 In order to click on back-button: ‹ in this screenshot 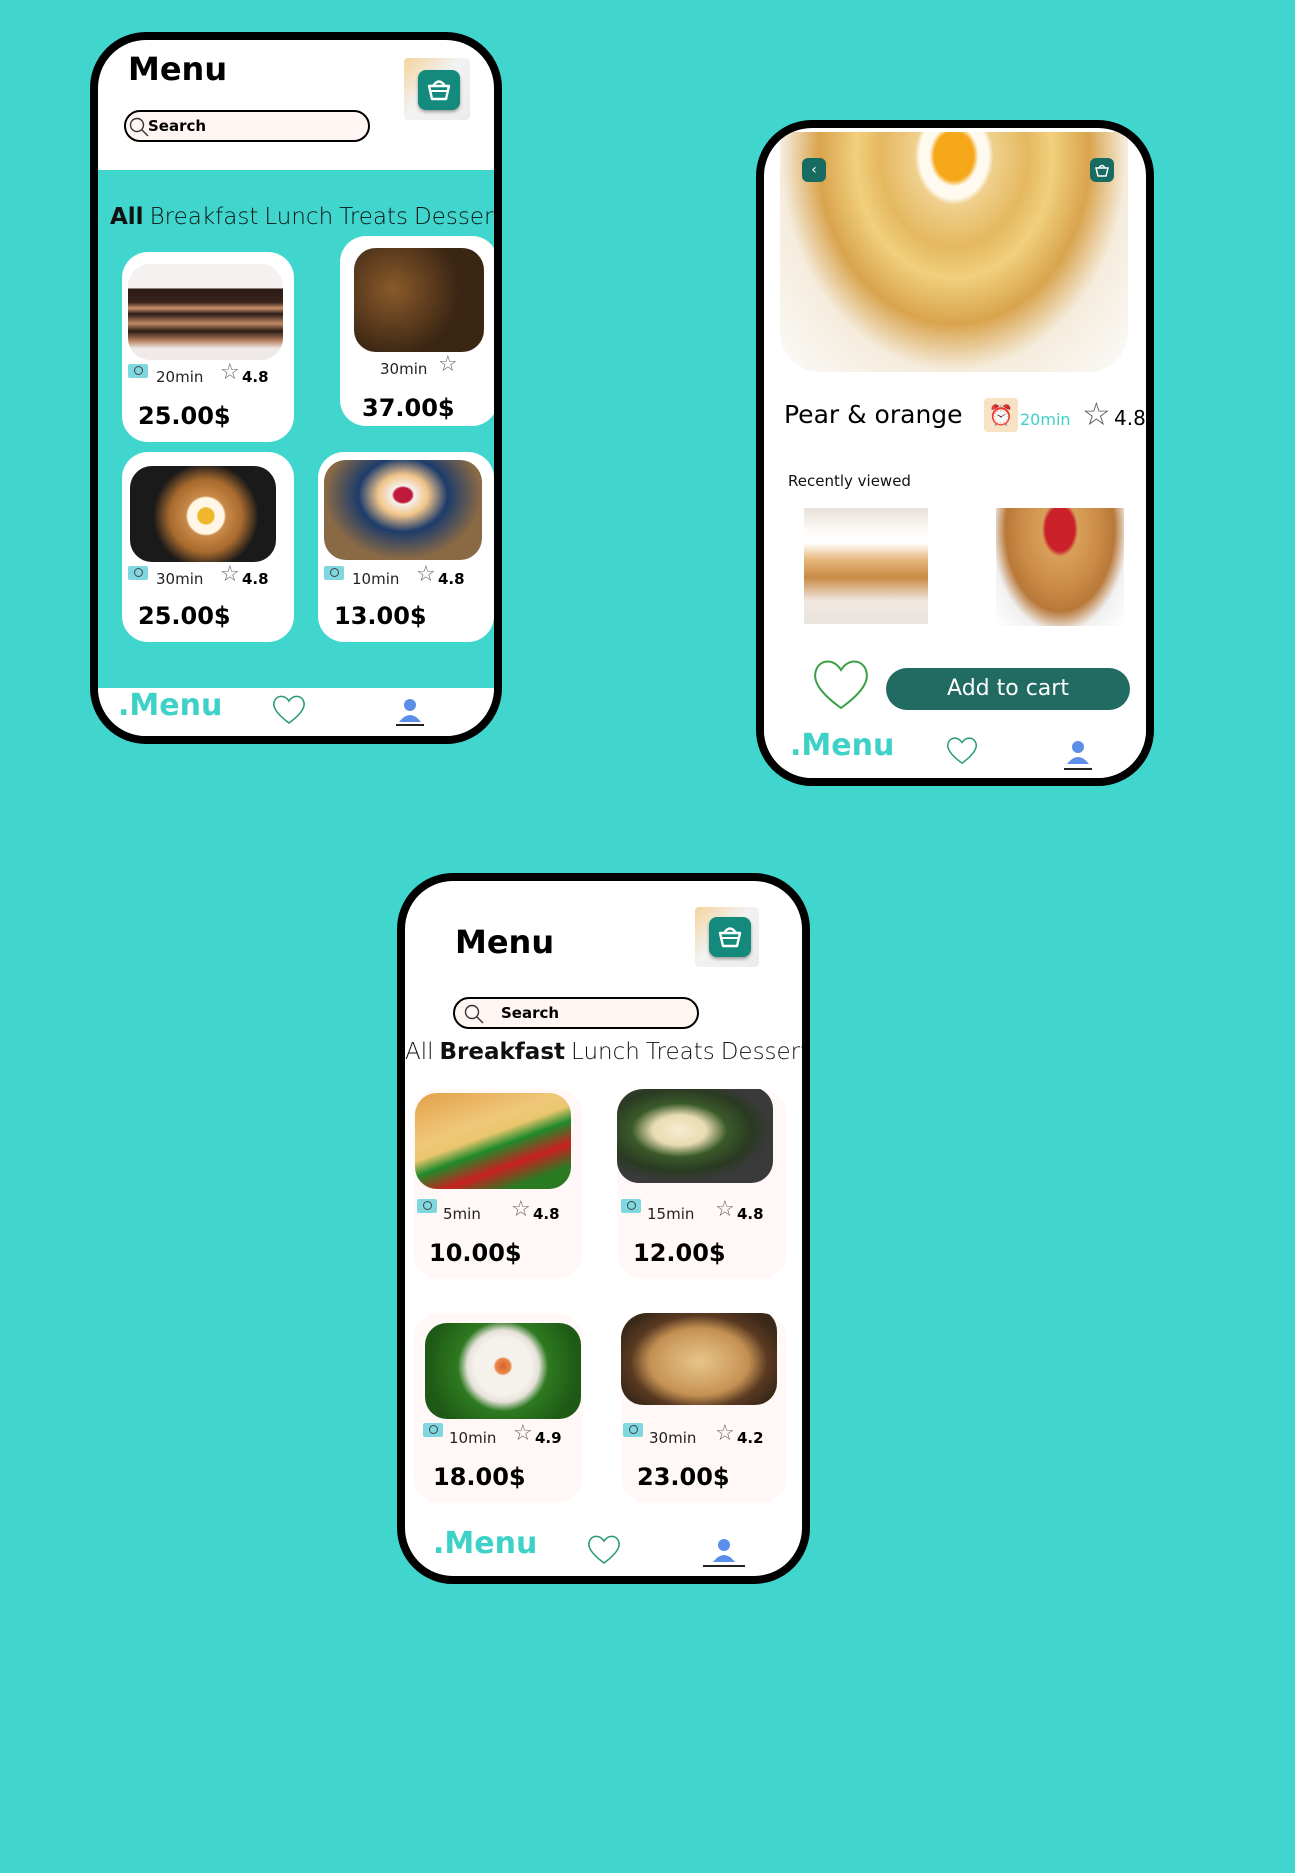, I will do `click(814, 170)`.